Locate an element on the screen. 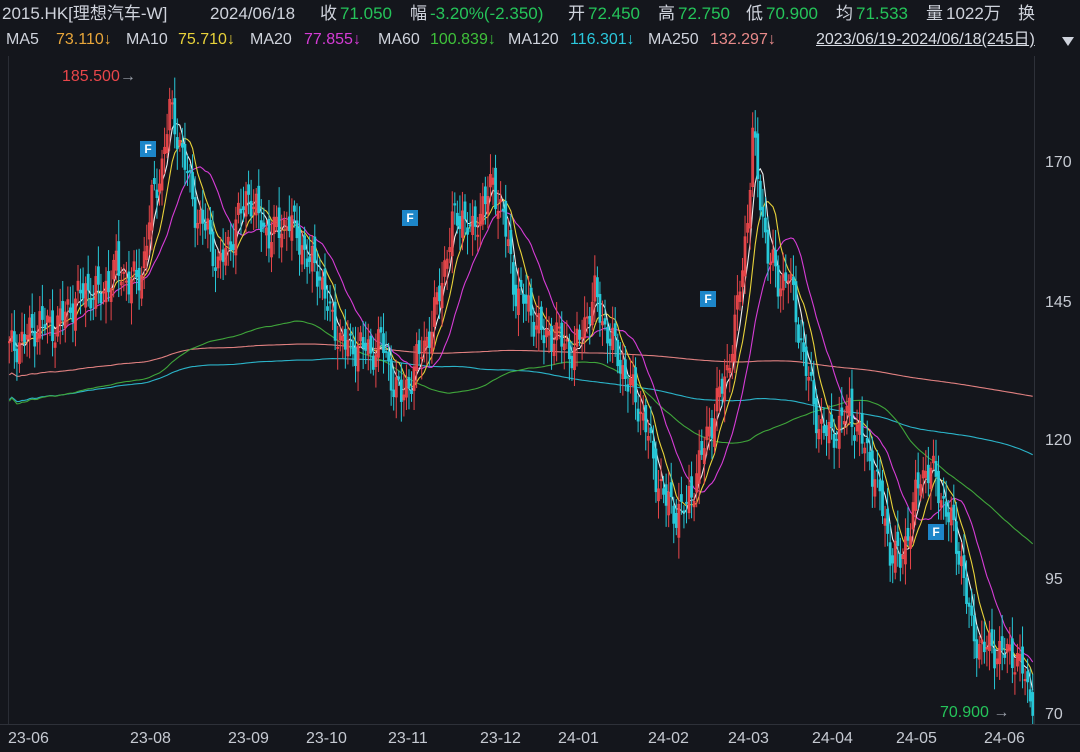  chevron-down-icon is located at coordinates (1068, 41).